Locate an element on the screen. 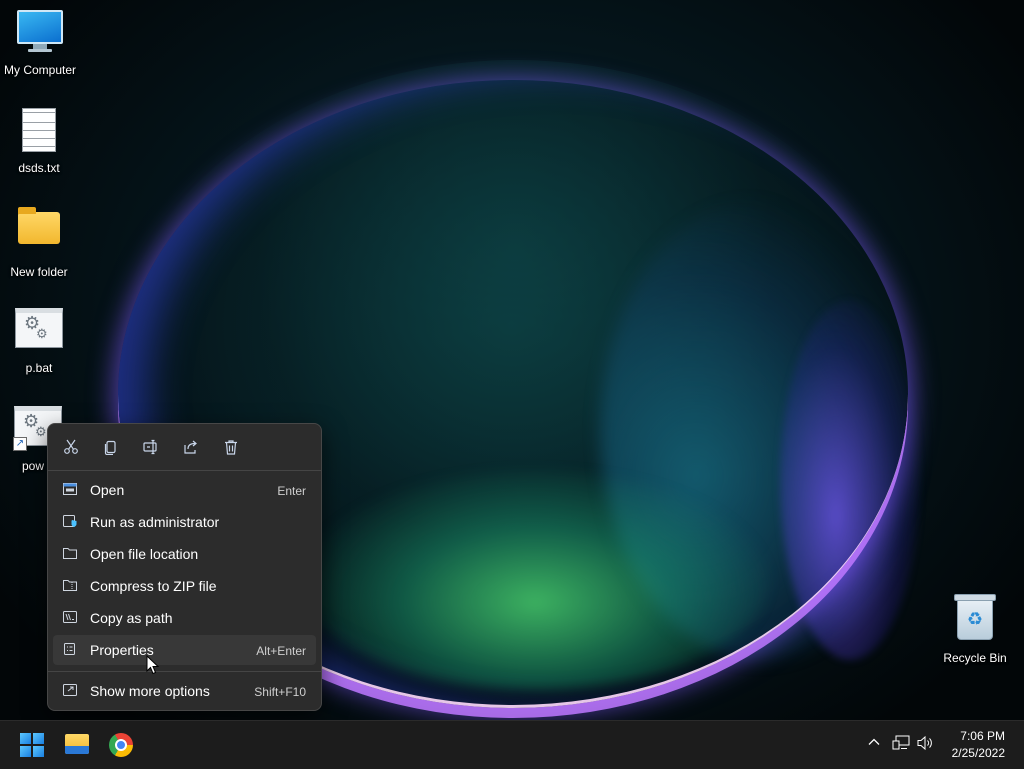 The width and height of the screenshot is (1024, 769). menu-item-shortcut: Enter is located at coordinates (291, 491).